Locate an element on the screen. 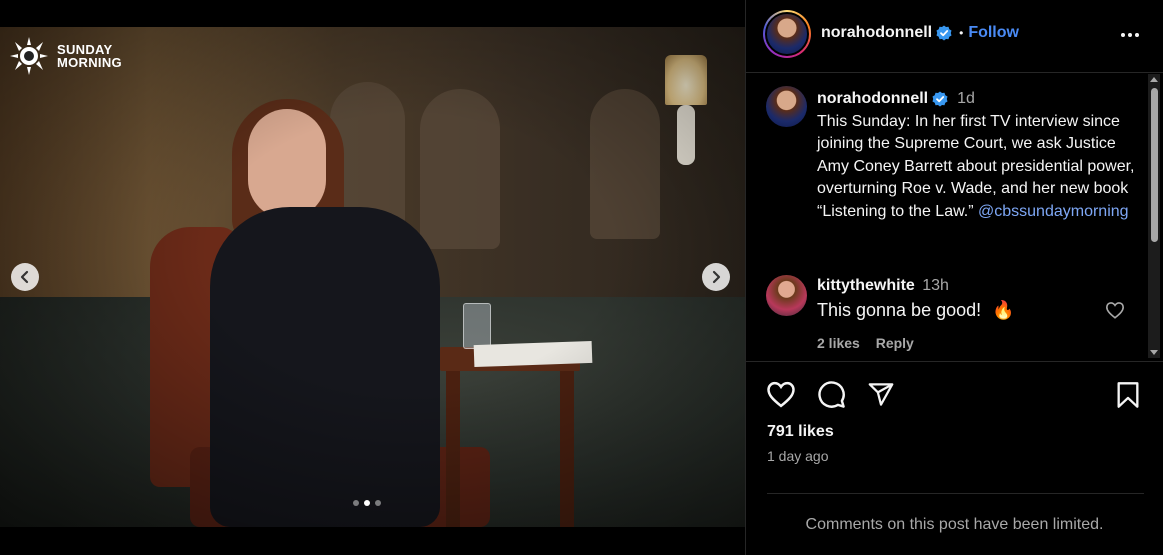  previous-button is located at coordinates (25, 277).